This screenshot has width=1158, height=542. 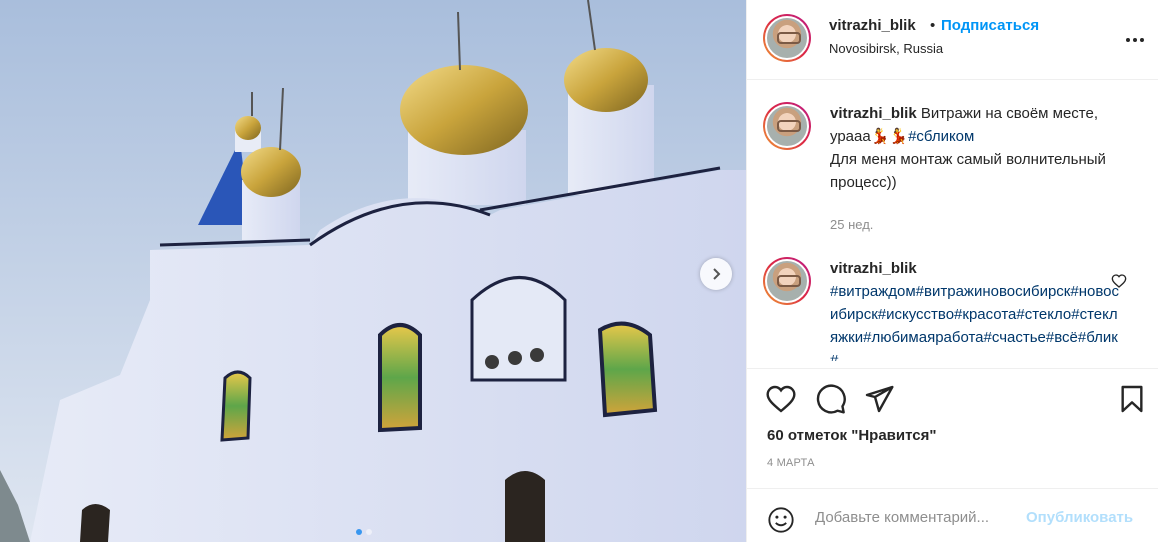 What do you see at coordinates (889, 136) in the screenshot?
I see `caption-emoji: 💃💃` at bounding box center [889, 136].